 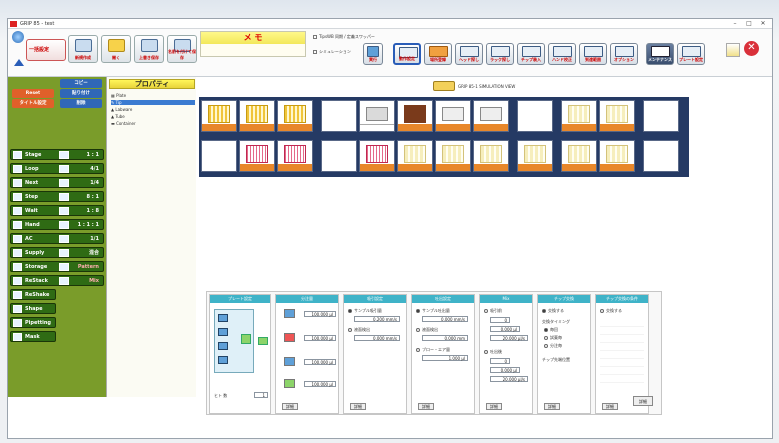 What do you see at coordinates (611, 311) in the screenshot?
I see `tip-condition-checkbox: 交換する` at bounding box center [611, 311].